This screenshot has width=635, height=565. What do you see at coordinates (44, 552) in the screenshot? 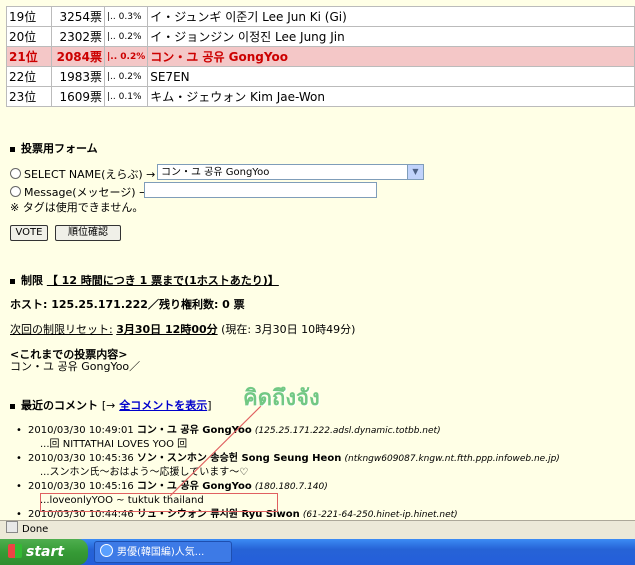
I see `start-button: start` at bounding box center [44, 552].